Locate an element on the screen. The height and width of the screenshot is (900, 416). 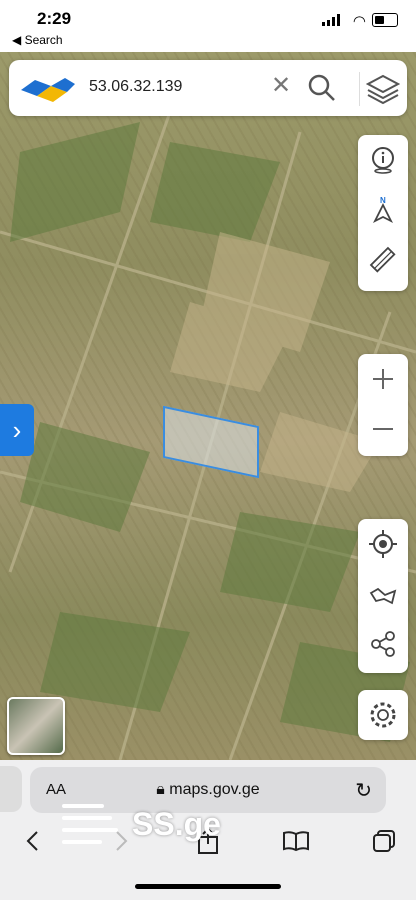
compass-icon: N is located at coordinates (383, 210).